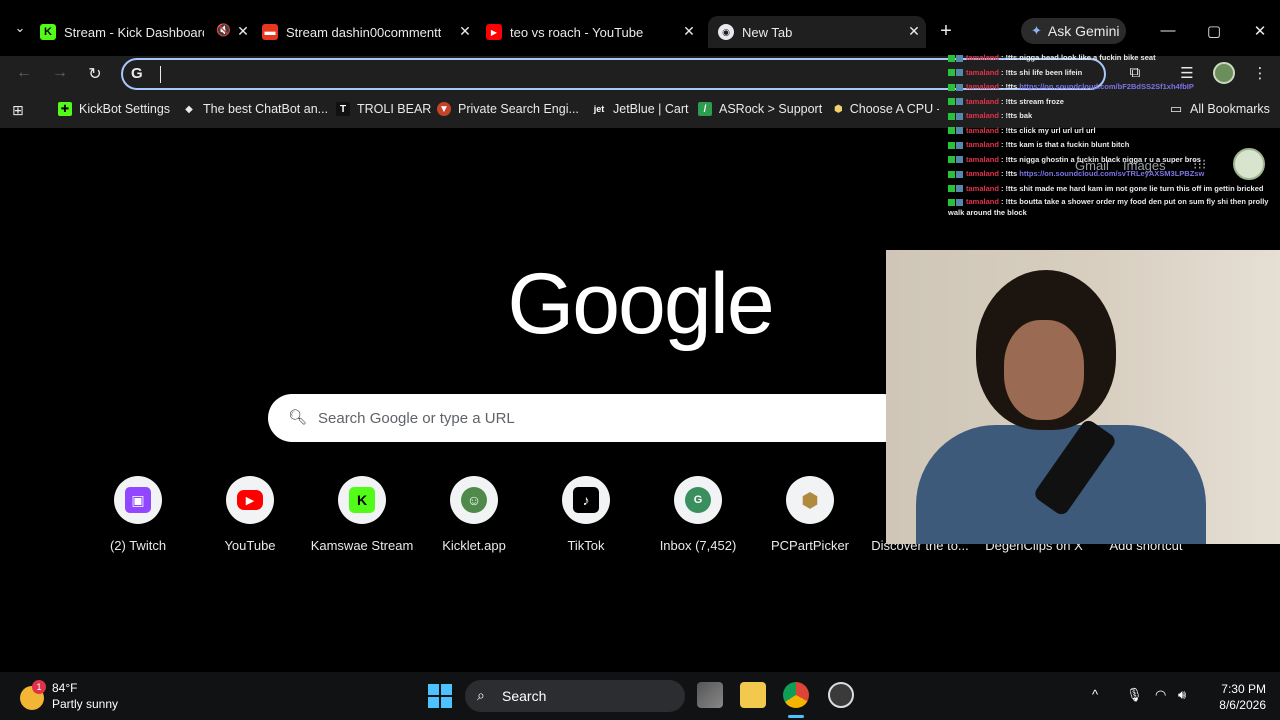 The image size is (1280, 720). I want to click on inbox-letter-icon: G, so click(698, 500).